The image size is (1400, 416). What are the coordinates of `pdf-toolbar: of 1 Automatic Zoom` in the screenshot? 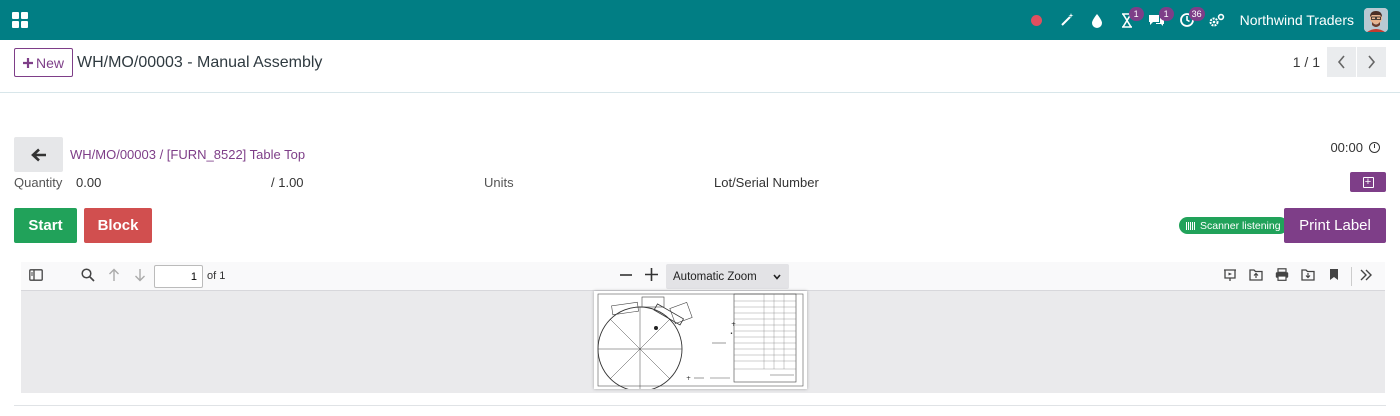 It's located at (703, 276).